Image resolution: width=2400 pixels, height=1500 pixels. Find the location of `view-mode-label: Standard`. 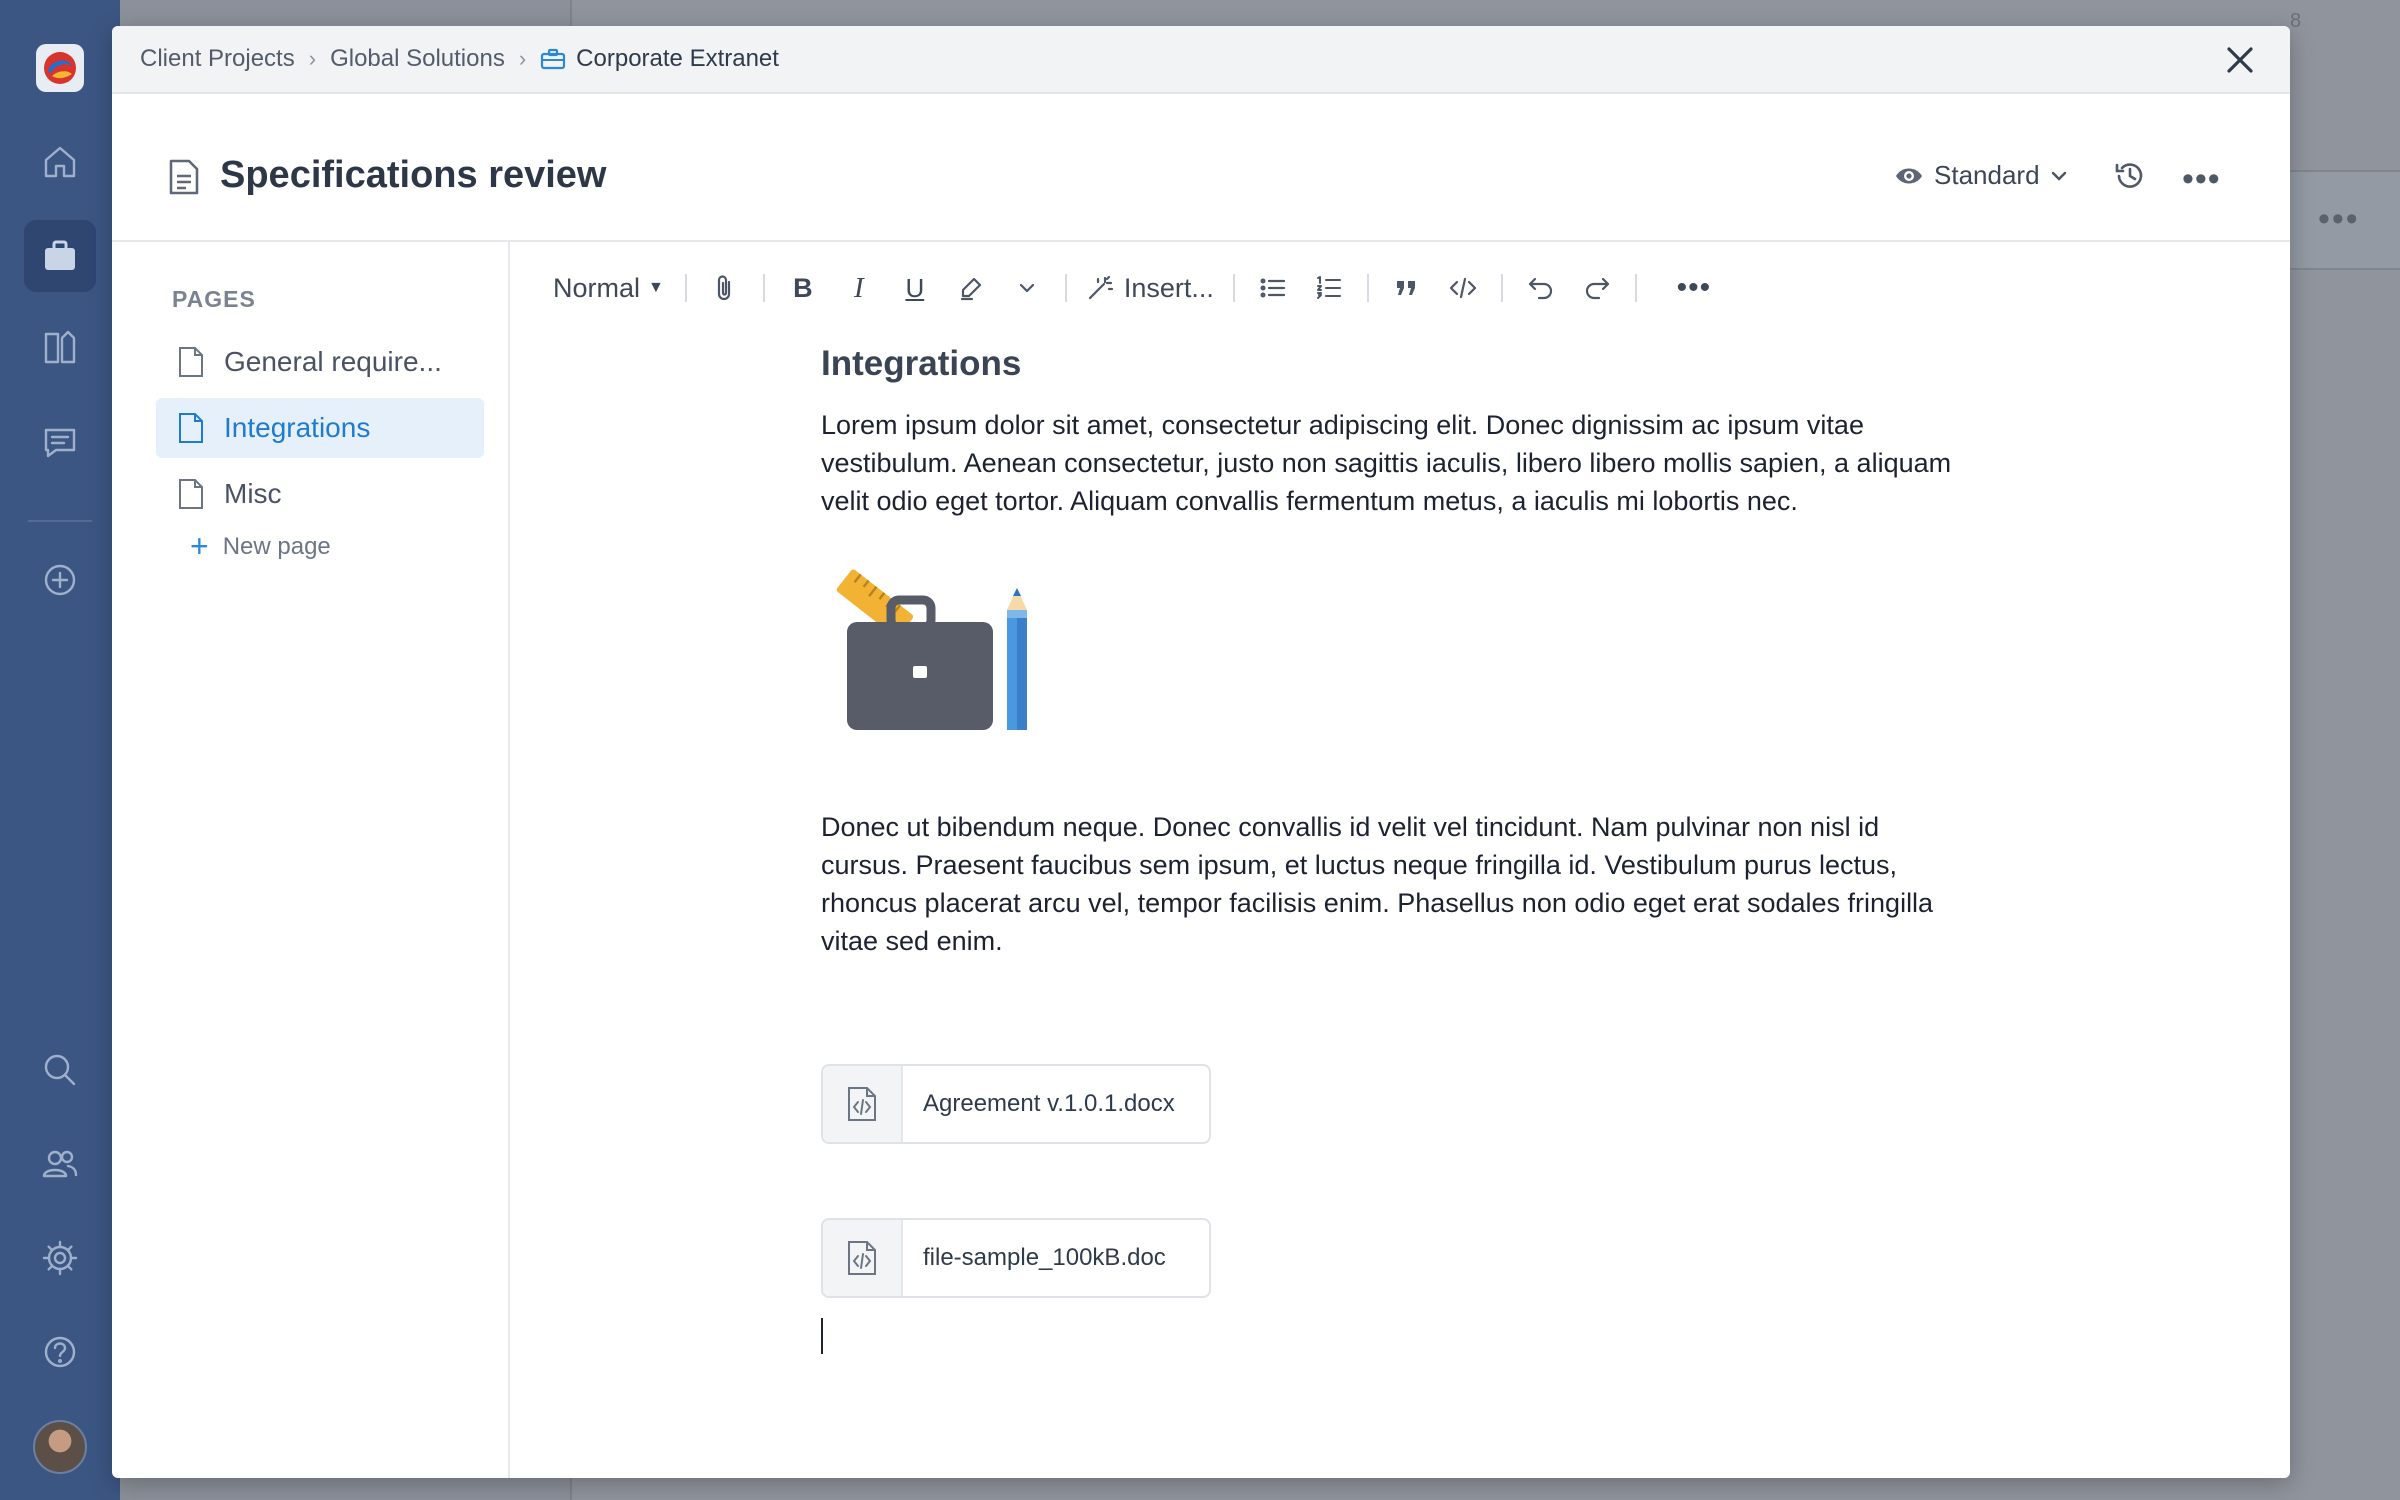

view-mode-label: Standard is located at coordinates (1987, 175).